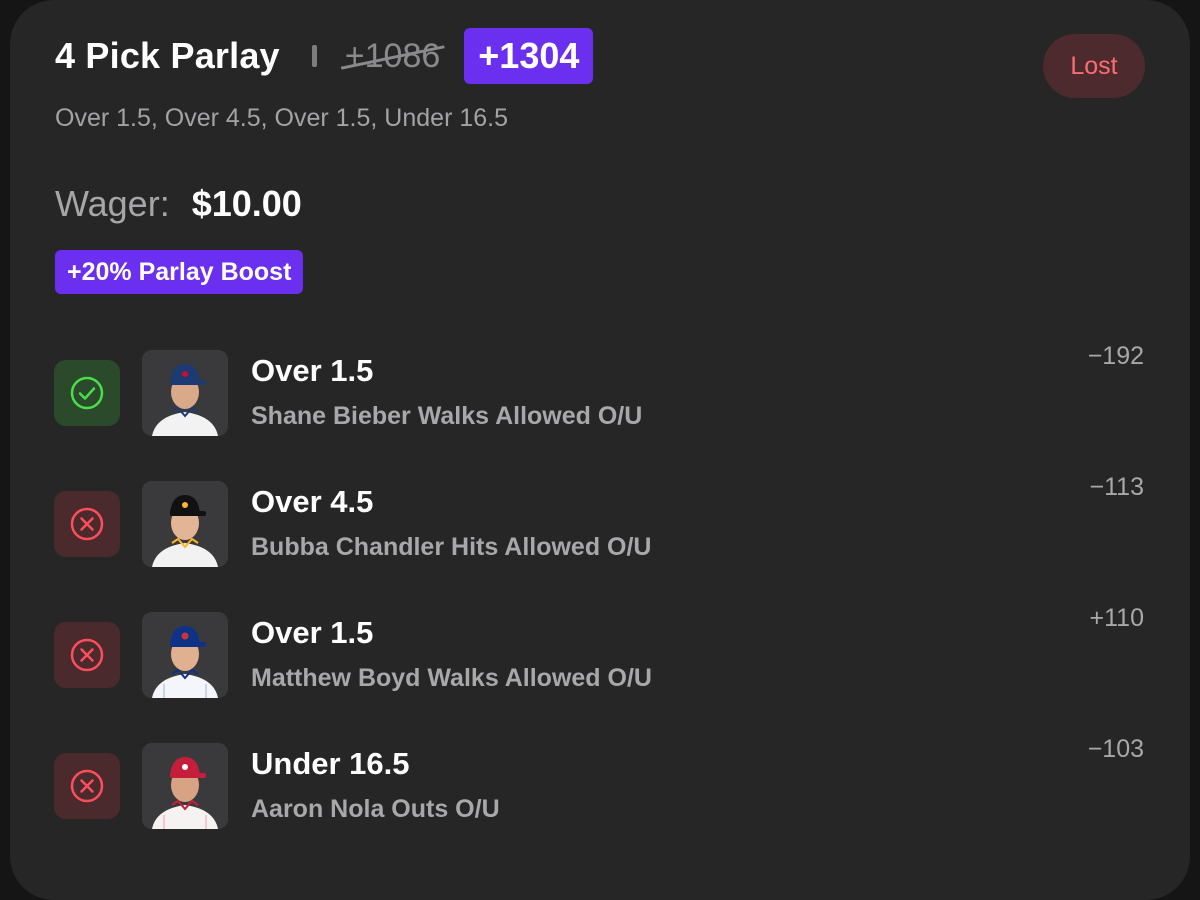 The height and width of the screenshot is (900, 1200). I want to click on pick-row: Under 16.5 Aaron Nola Outs O/U −103, so click(600, 789).